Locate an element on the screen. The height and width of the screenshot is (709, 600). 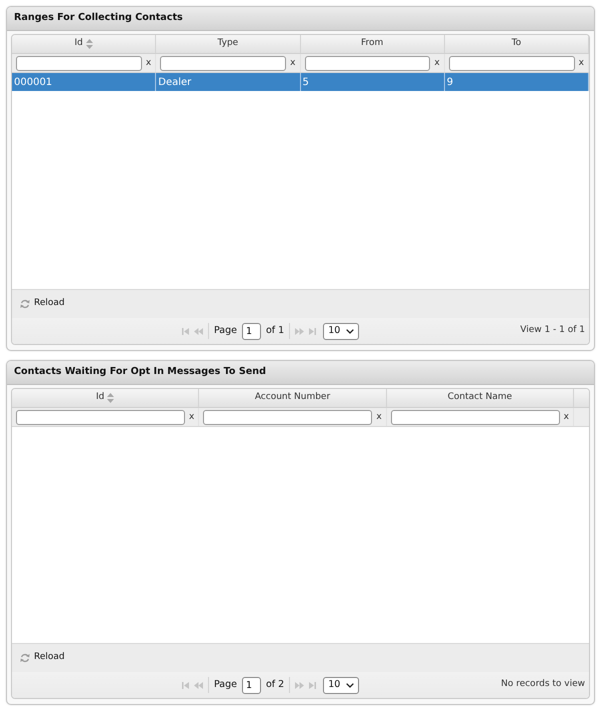
page-total: of 2 is located at coordinates (275, 685).